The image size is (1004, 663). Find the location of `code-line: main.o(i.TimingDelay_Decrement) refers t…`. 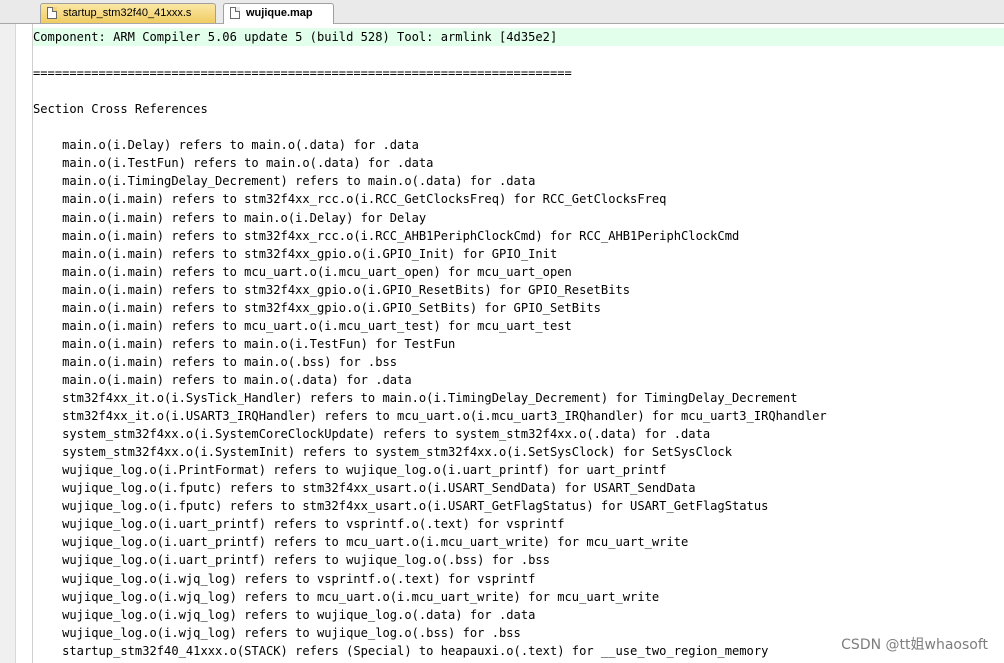

code-line: main.o(i.TimingDelay_Decrement) refers t… is located at coordinates (518, 181).